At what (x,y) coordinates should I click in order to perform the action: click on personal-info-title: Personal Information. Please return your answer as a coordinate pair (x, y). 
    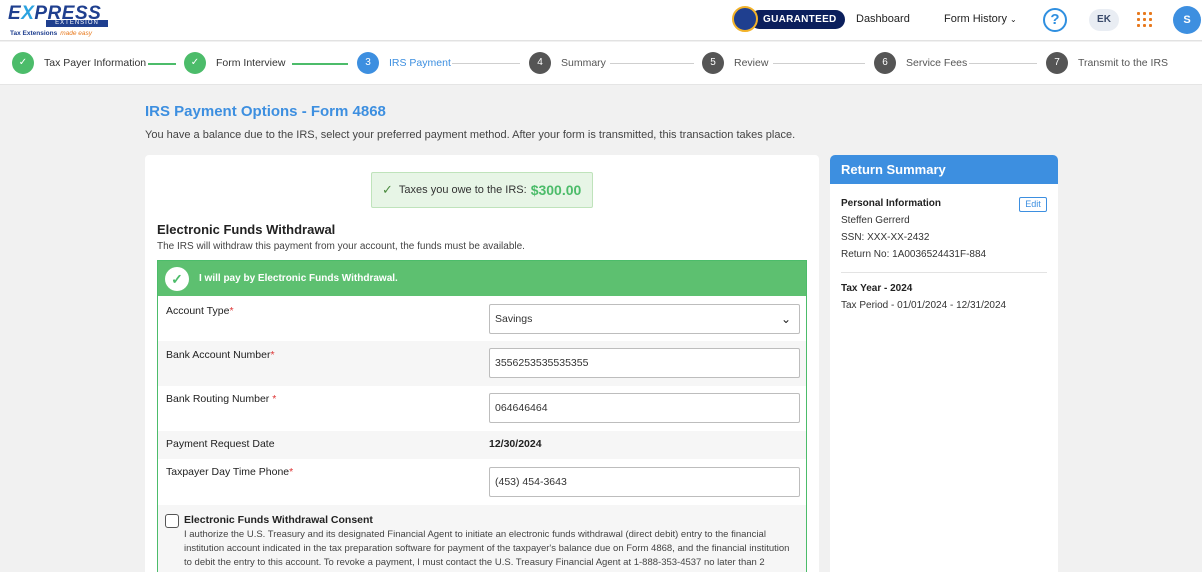
    Looking at the image, I should click on (891, 203).